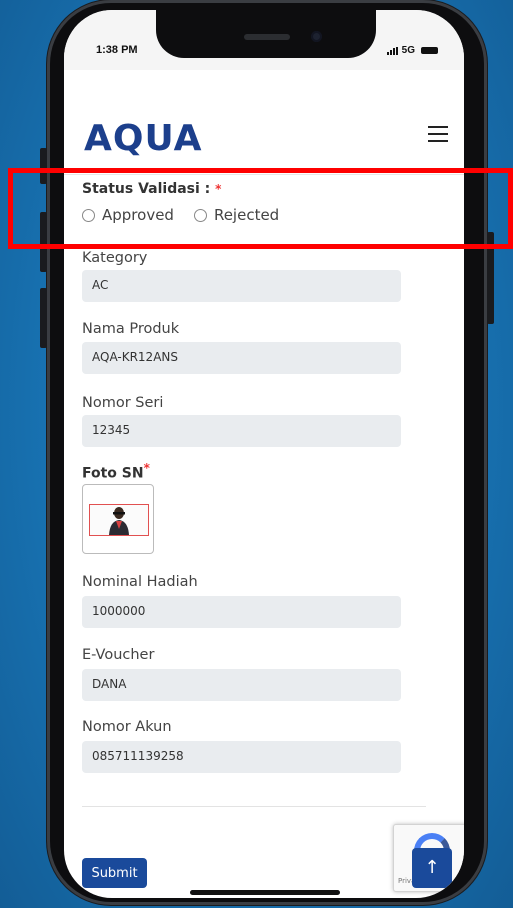  I want to click on submit-button: Submit, so click(114, 873).